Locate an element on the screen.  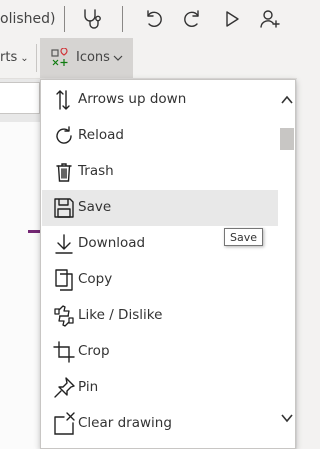
canvas-edge is located at coordinates (296, 264).